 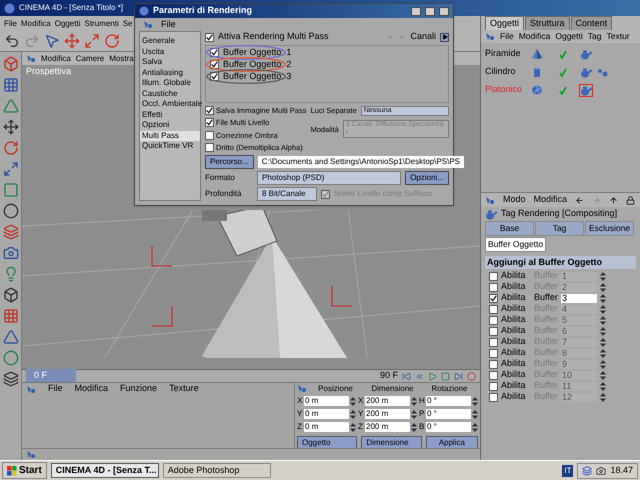 What do you see at coordinates (595, 36) in the screenshot?
I see `menu-item: Tag` at bounding box center [595, 36].